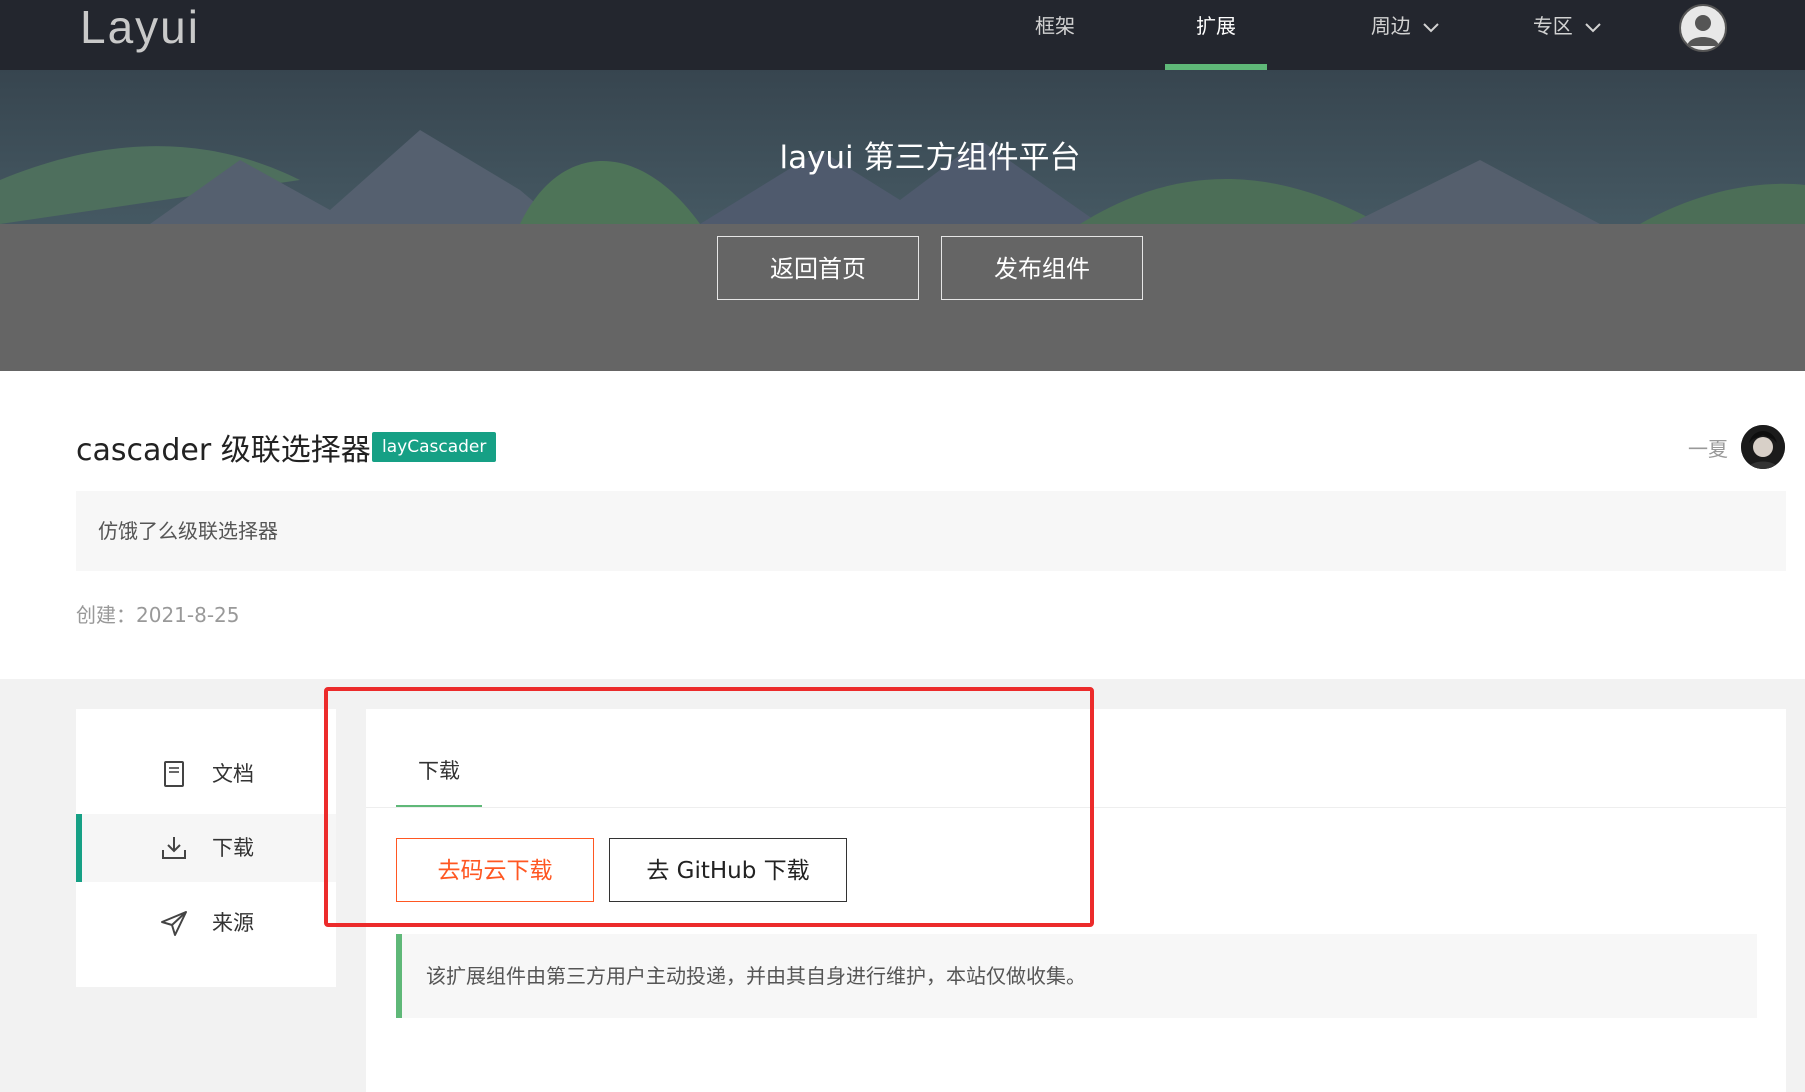  What do you see at coordinates (902, 35) in the screenshot?
I see `top-navbar: Layui 框架 扩展 周边 专区` at bounding box center [902, 35].